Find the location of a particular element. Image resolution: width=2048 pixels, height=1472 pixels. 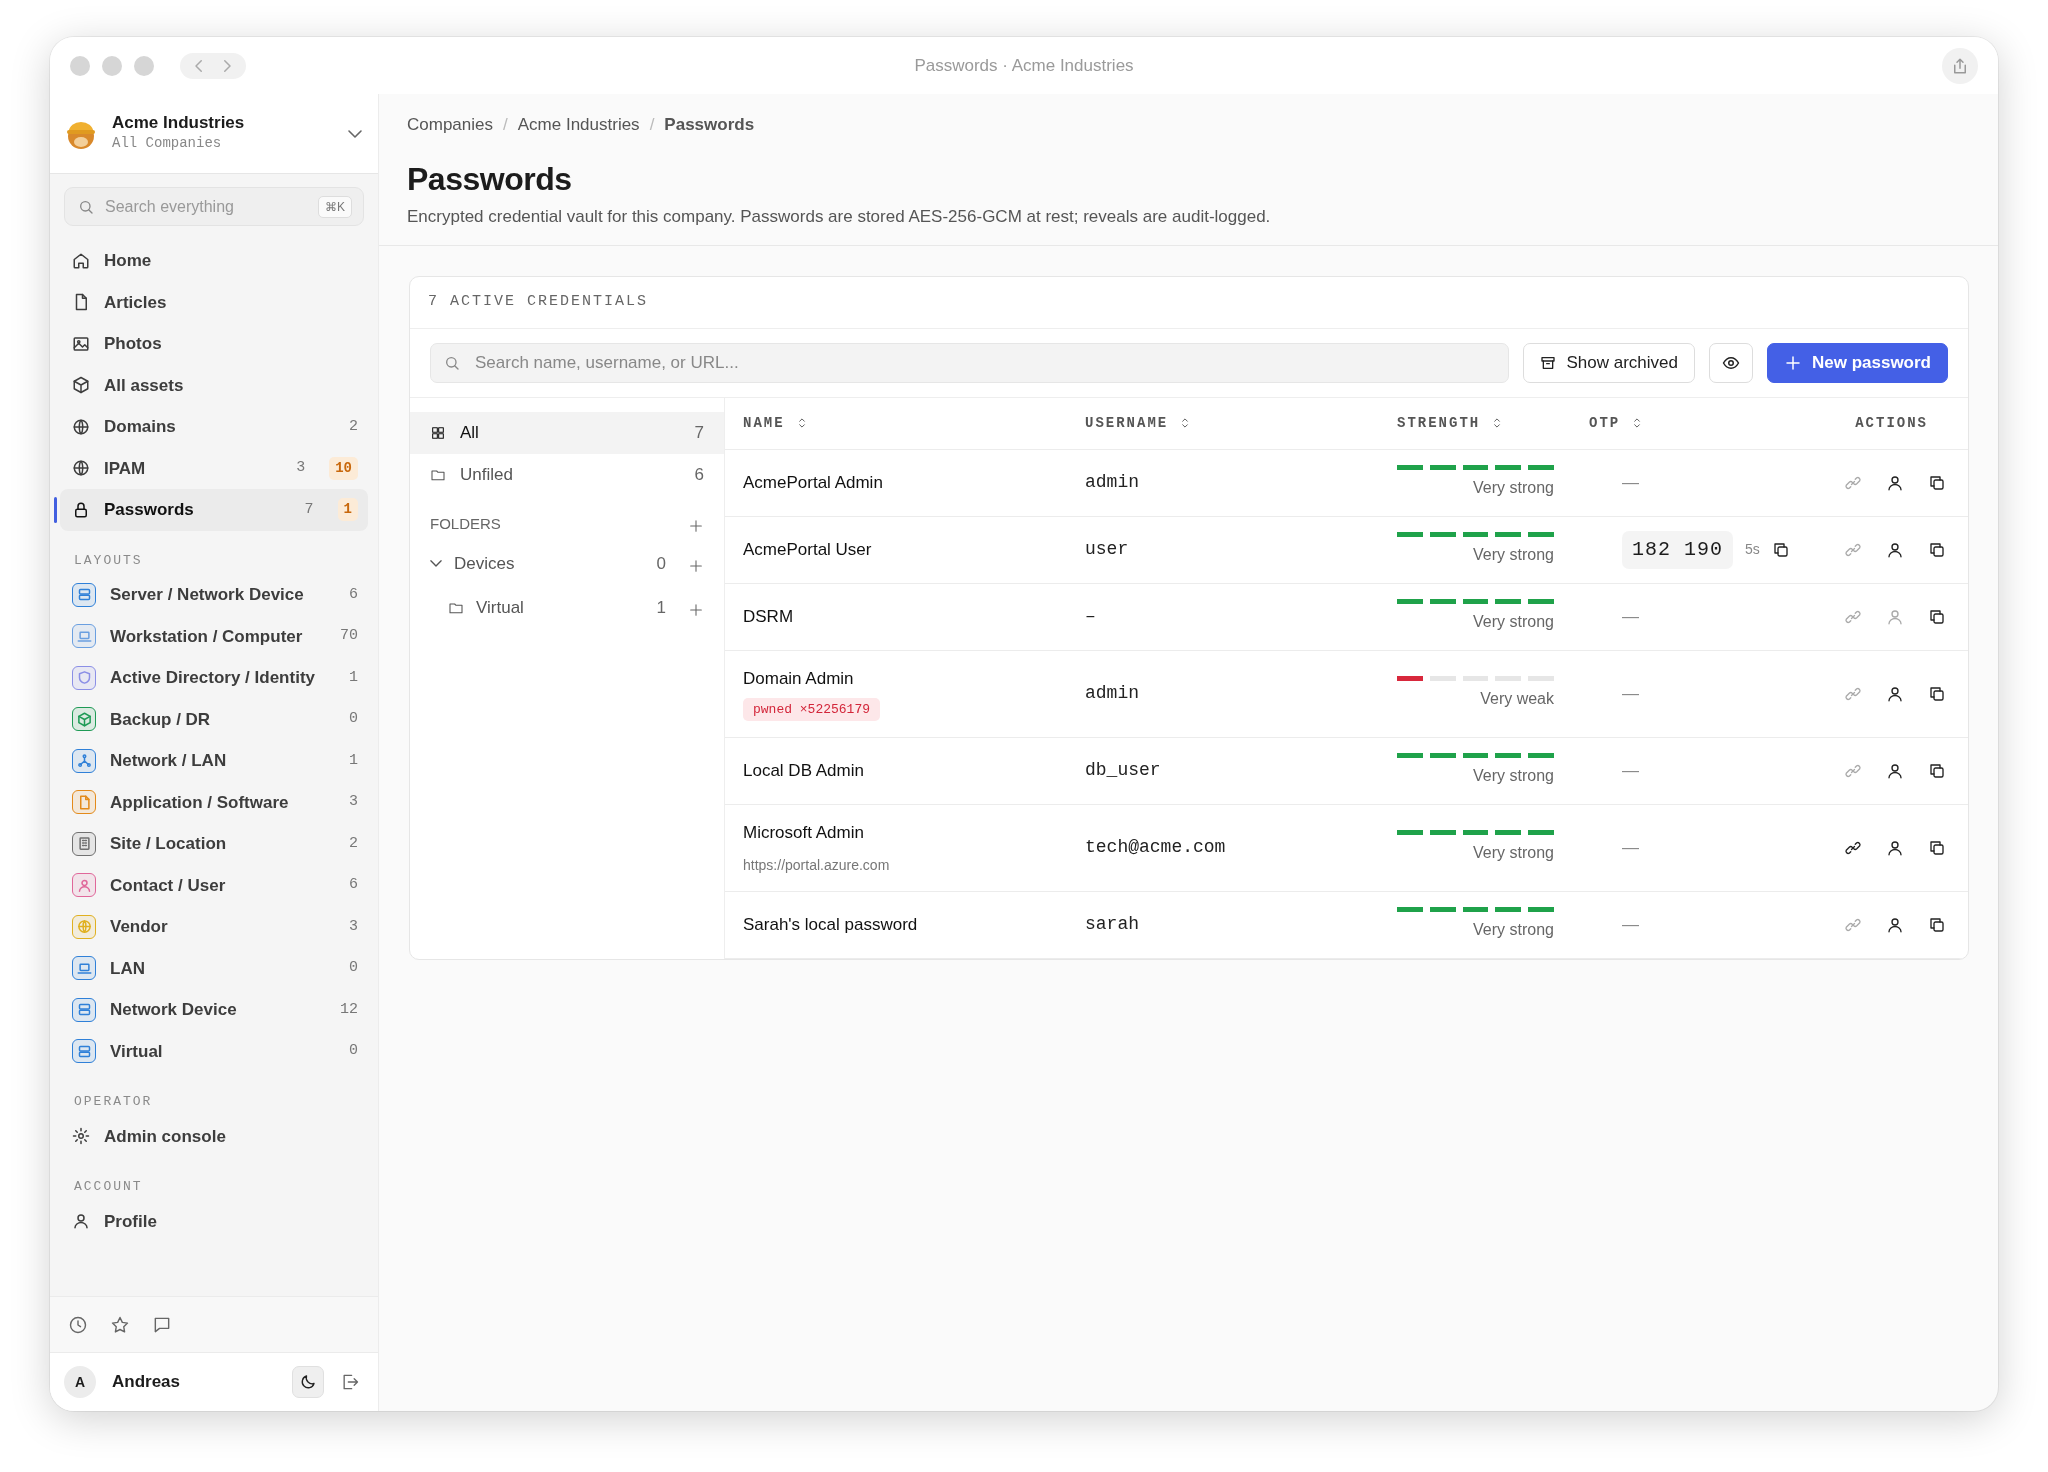

username-text: admin is located at coordinates (1112, 482).